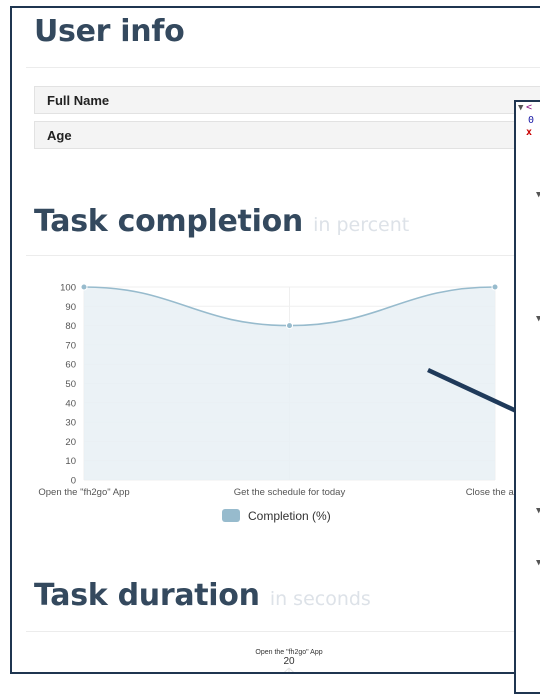 Image resolution: width=540 pixels, height=694 pixels. What do you see at coordinates (529, 132) in the screenshot?
I see `devtools-line: x` at bounding box center [529, 132].